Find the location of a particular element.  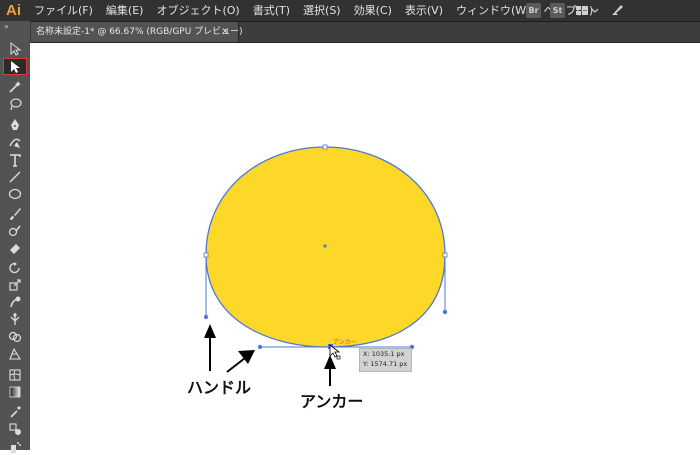

smart-guide-hint: アンカー is located at coordinates (345, 342).